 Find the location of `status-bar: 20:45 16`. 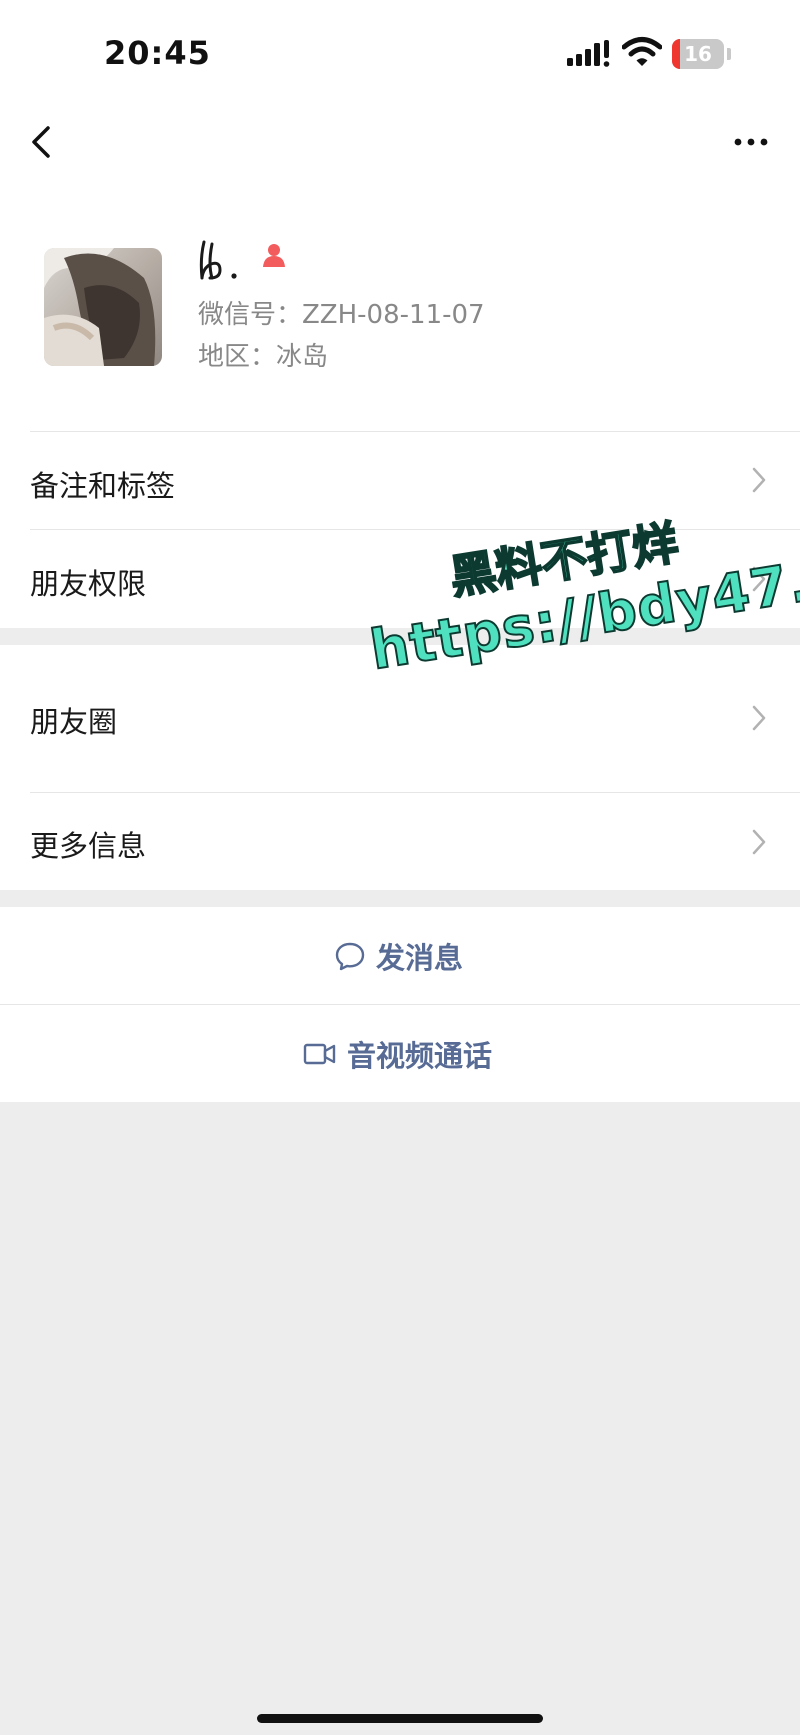

status-bar: 20:45 16 is located at coordinates (400, 50).